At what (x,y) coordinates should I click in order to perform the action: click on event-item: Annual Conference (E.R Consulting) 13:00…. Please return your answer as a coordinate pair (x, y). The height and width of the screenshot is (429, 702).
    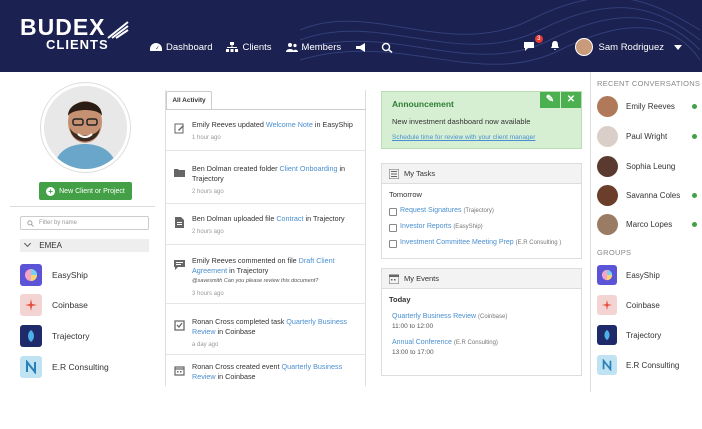
    Looking at the image, I should click on (481, 347).